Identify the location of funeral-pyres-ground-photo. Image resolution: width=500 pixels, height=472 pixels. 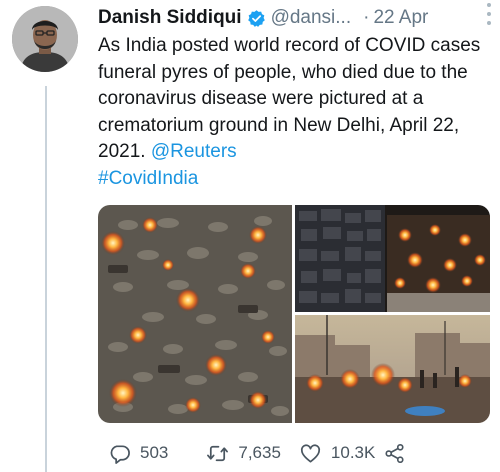
(392, 369).